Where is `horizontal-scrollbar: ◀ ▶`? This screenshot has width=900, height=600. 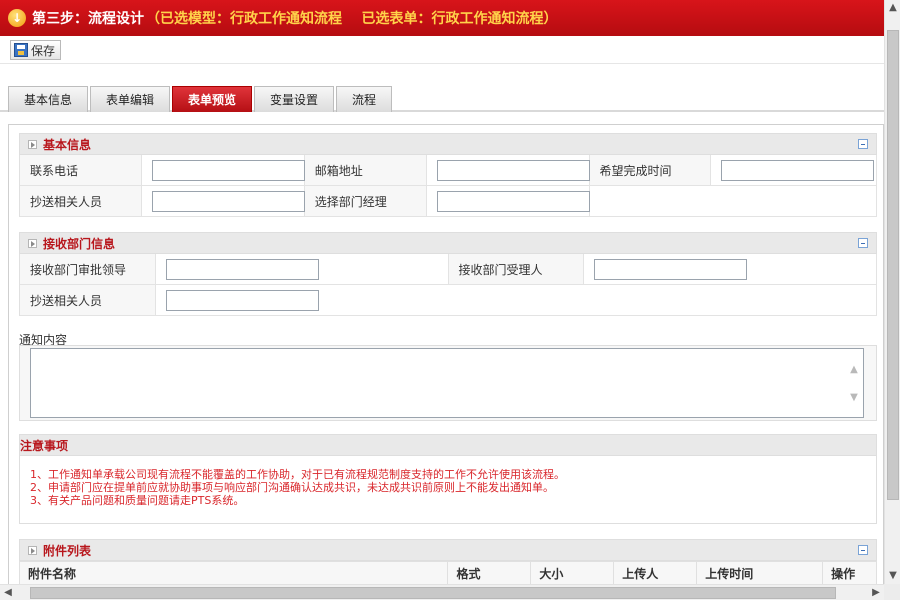
horizontal-scrollbar: ◀ ▶ is located at coordinates (442, 592).